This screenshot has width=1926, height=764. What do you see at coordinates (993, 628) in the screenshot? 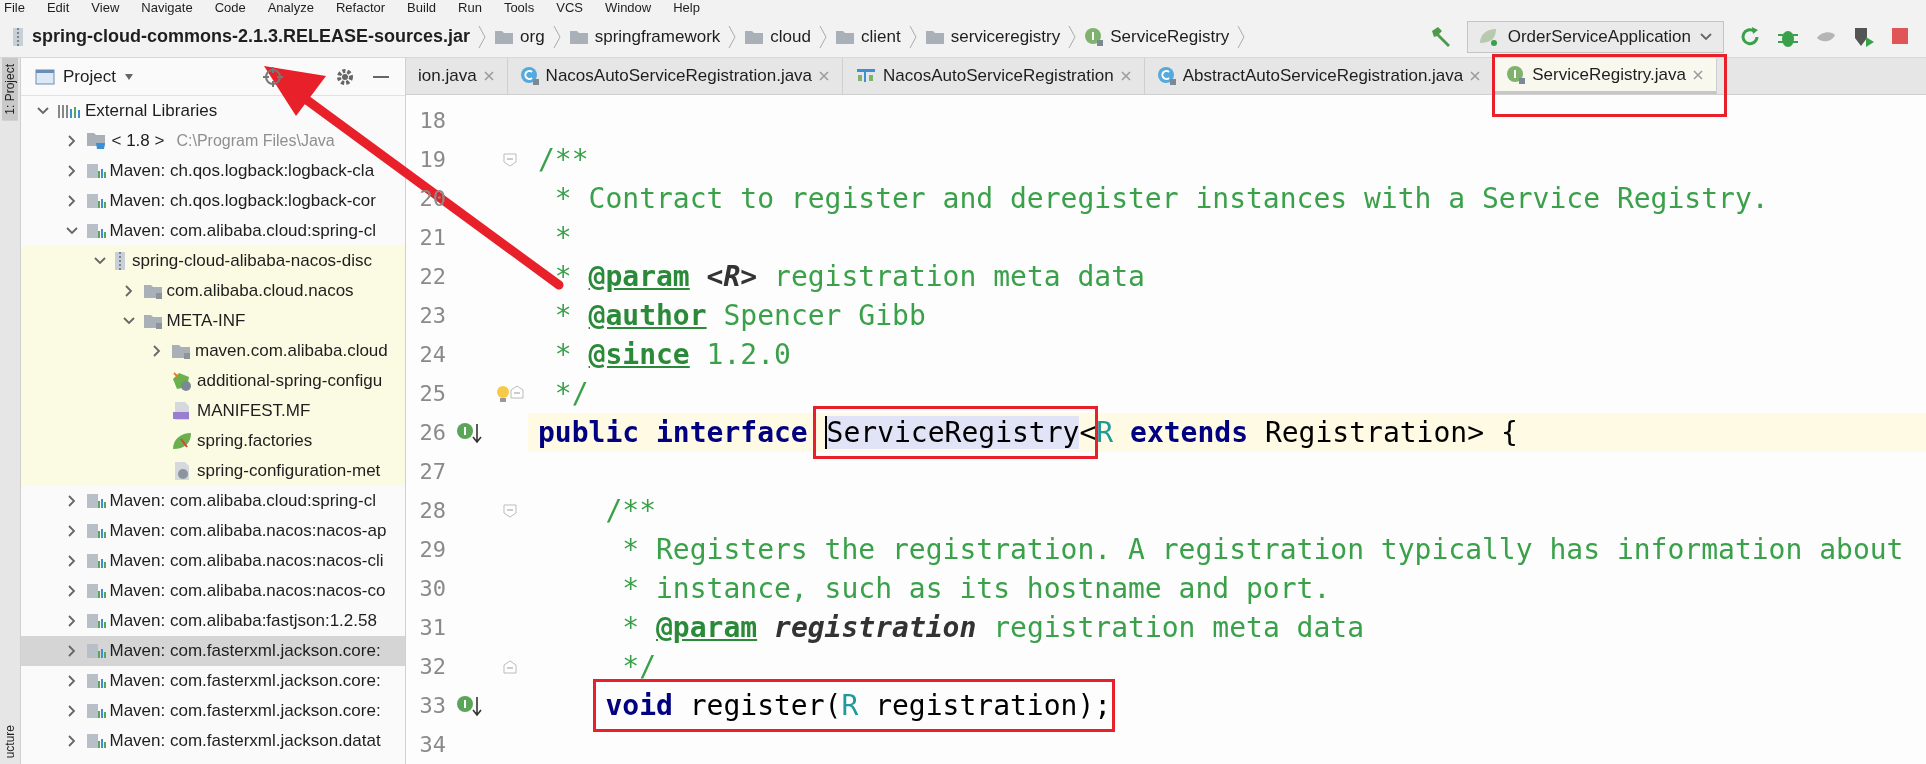
I see `code-line: * @param registration registration meta data` at bounding box center [993, 628].